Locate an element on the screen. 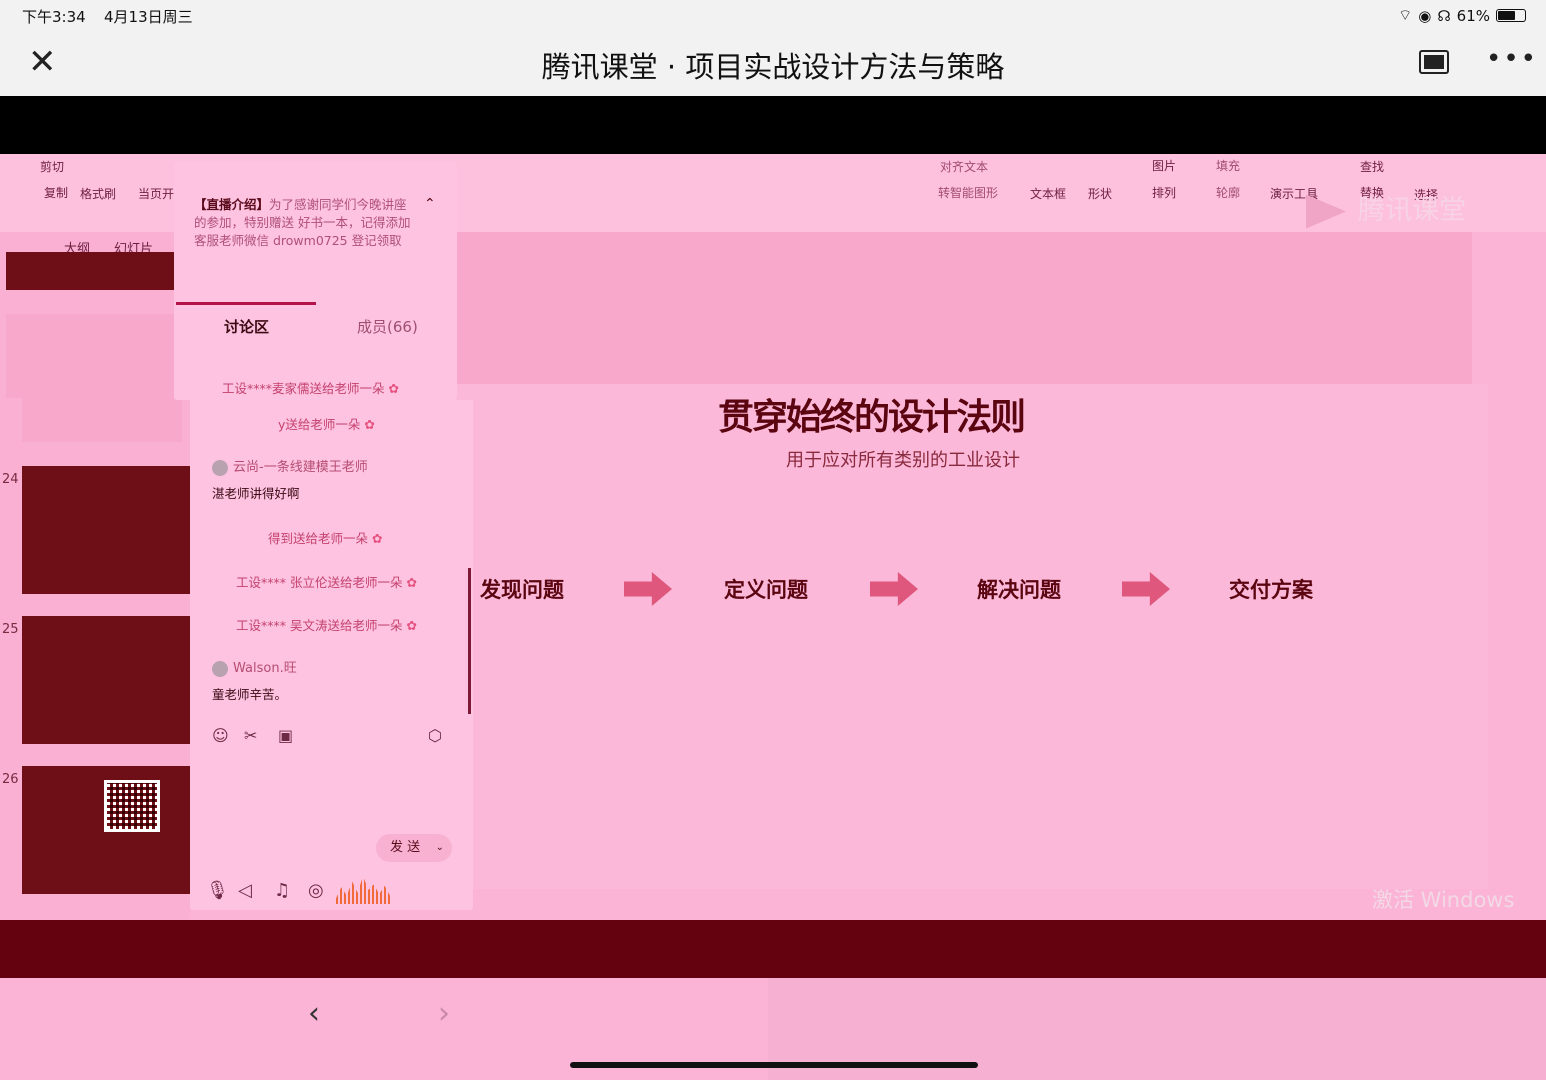 Image resolution: width=1546 pixels, height=1080 pixels. send-button-label: 发 送 is located at coordinates (405, 847).